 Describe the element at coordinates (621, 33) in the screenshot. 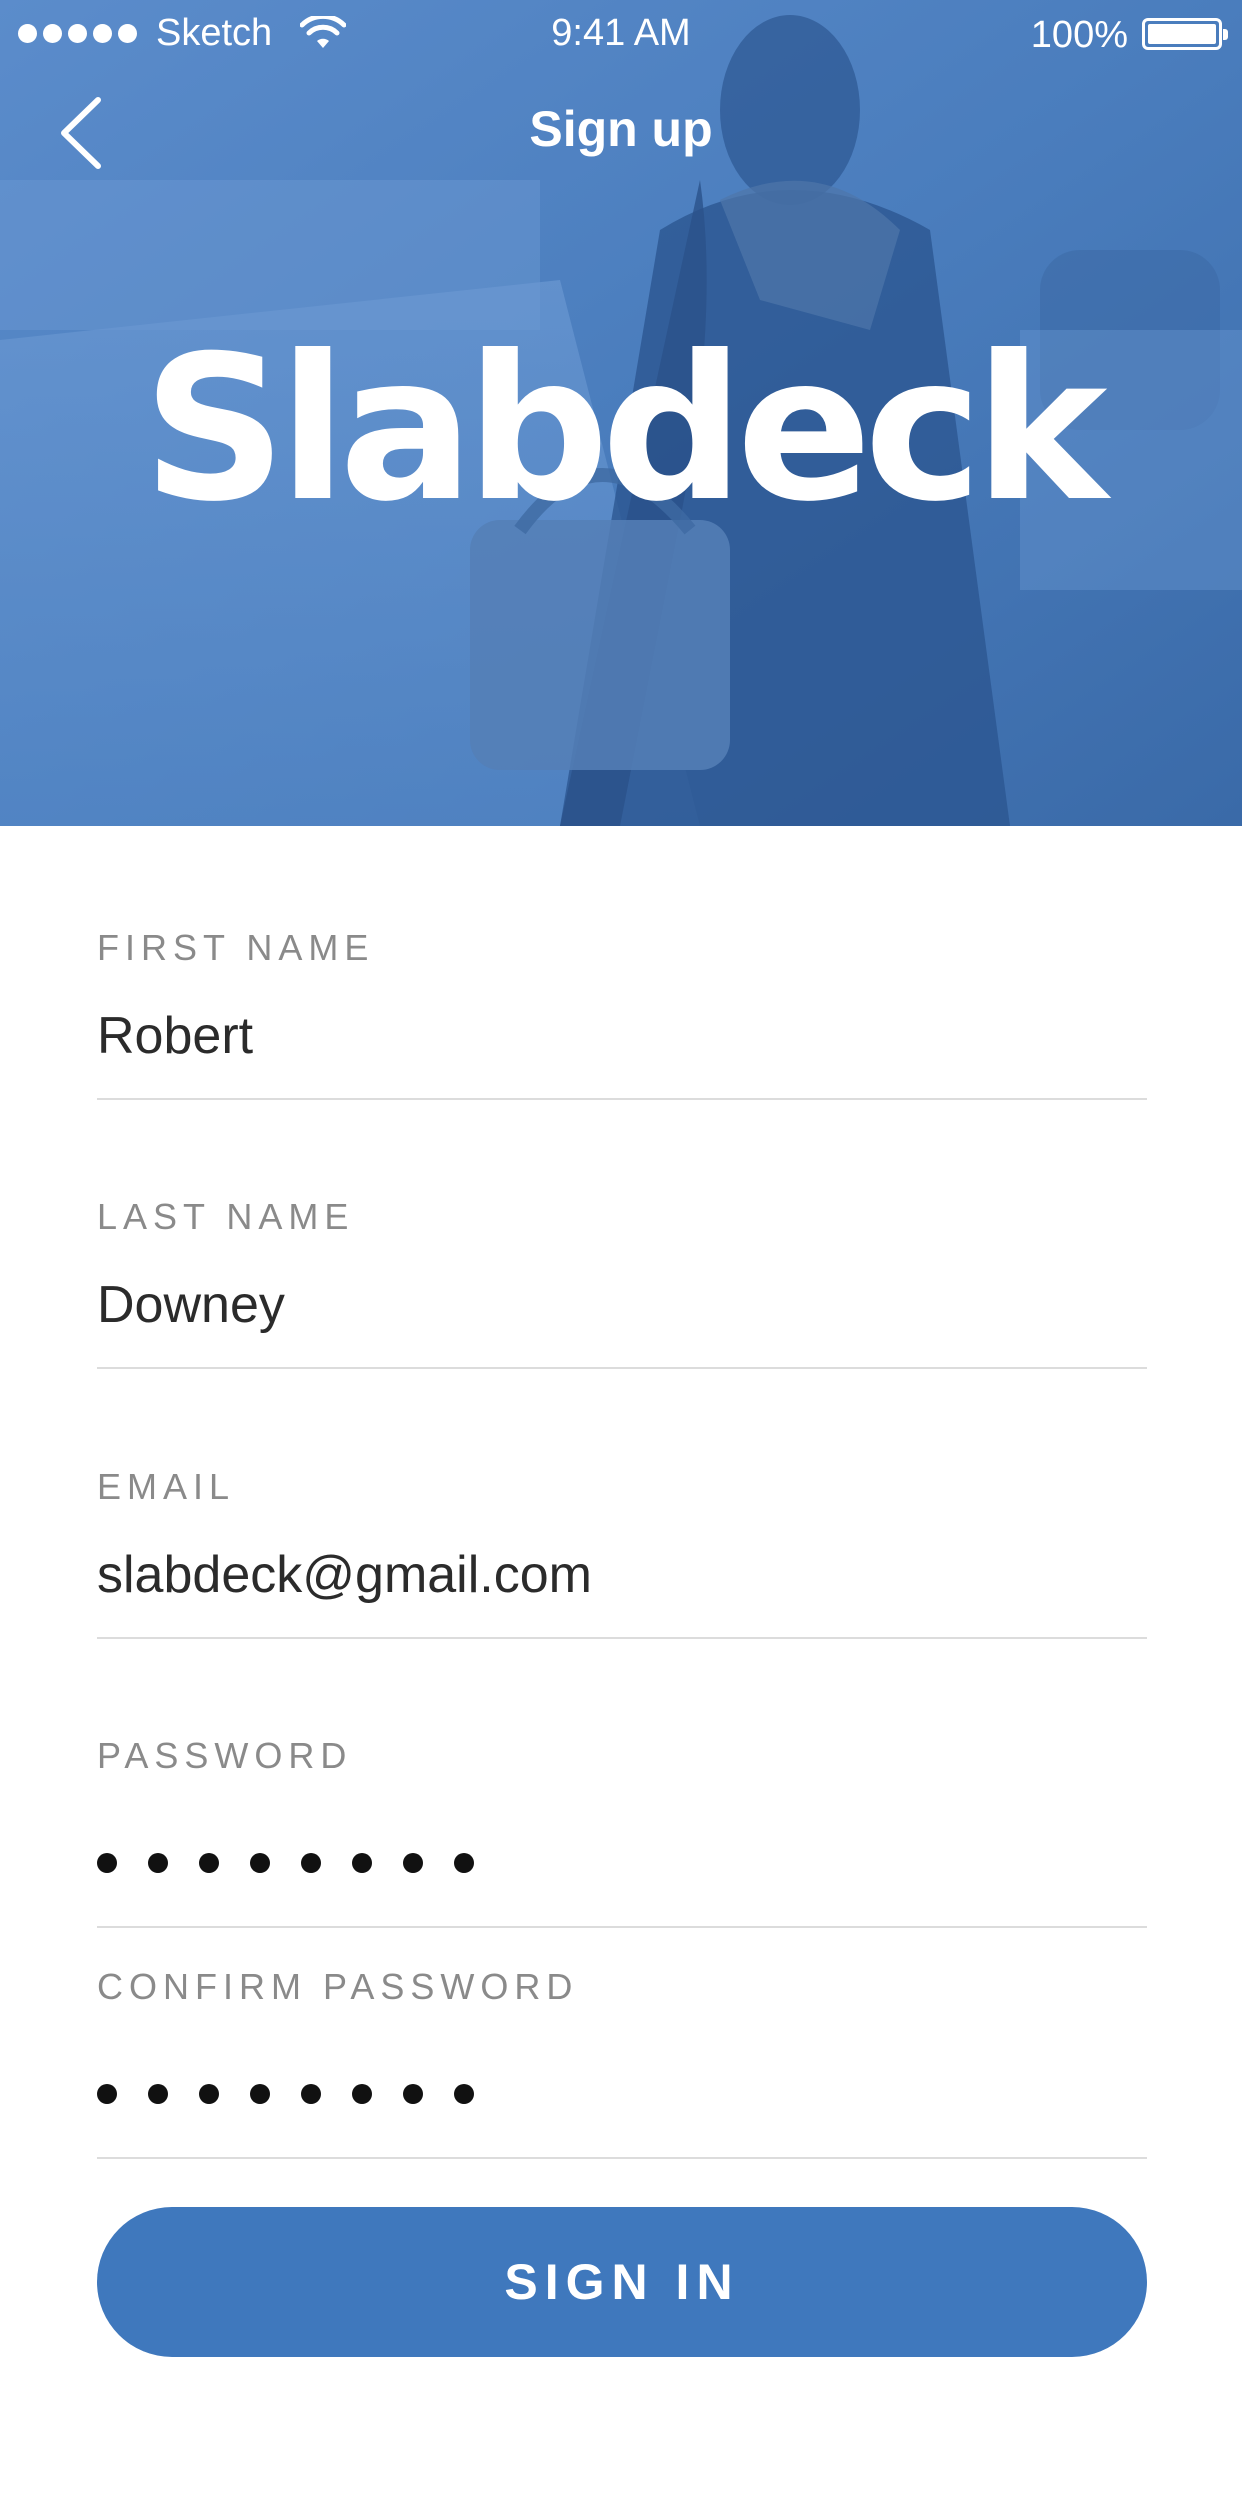

I see `status-bar: Sketch 9:41 AM 100%` at that location.